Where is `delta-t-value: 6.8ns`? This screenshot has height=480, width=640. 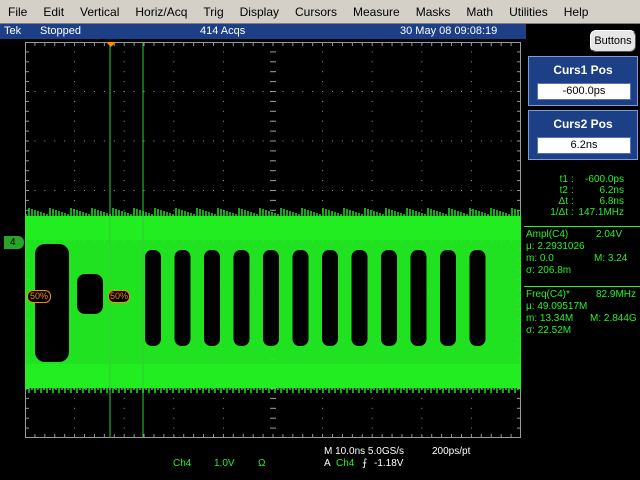 delta-t-value: 6.8ns is located at coordinates (611, 201).